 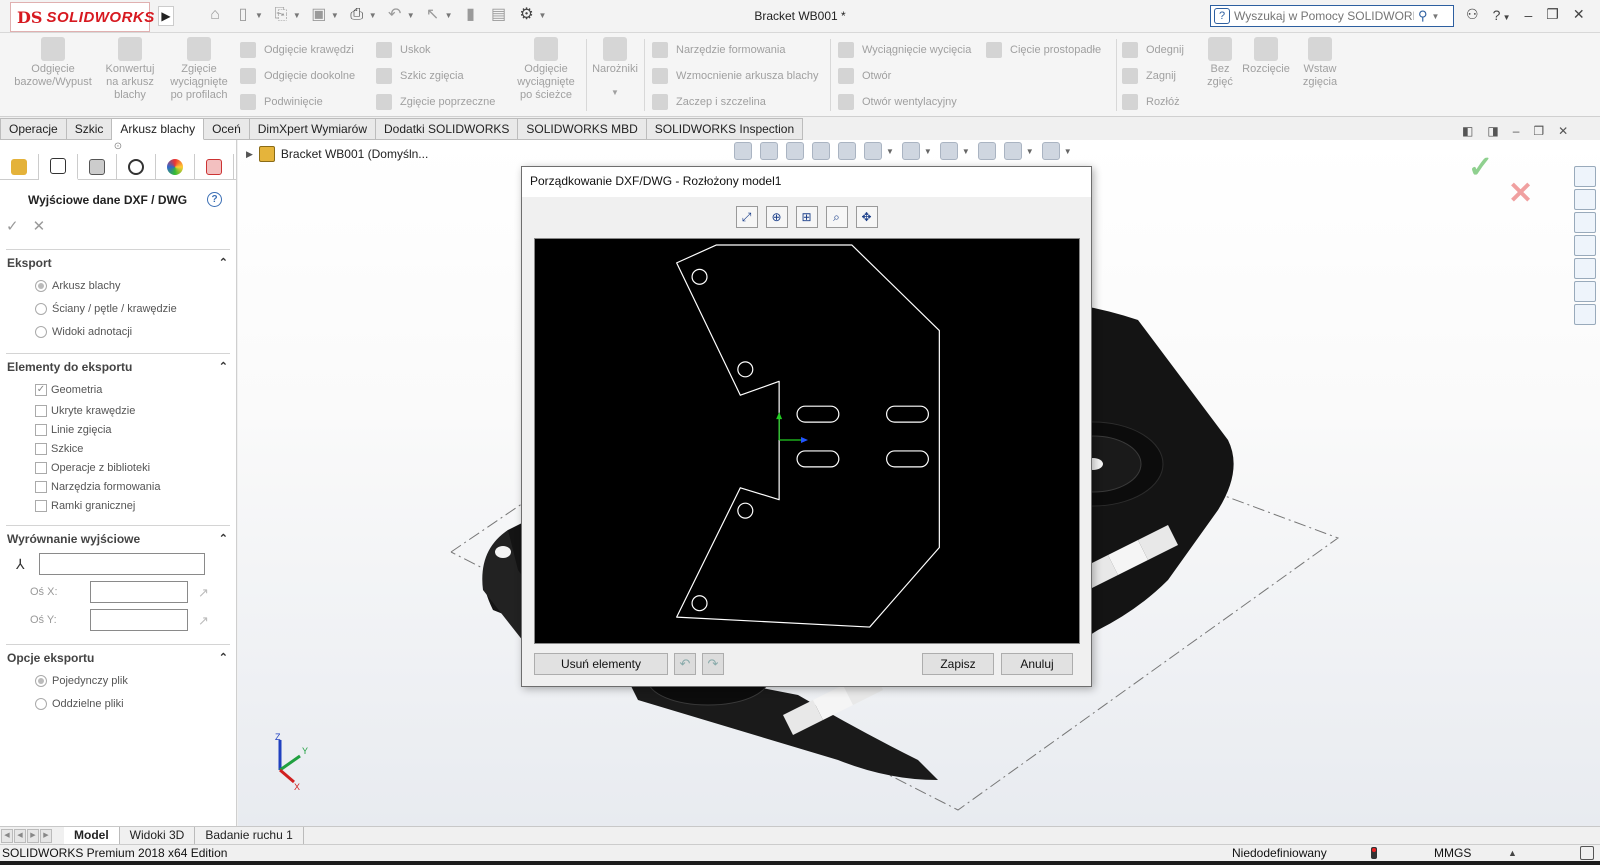 What do you see at coordinates (1320, 63) in the screenshot?
I see `insert-bends-button: Wstaw zgięcia` at bounding box center [1320, 63].